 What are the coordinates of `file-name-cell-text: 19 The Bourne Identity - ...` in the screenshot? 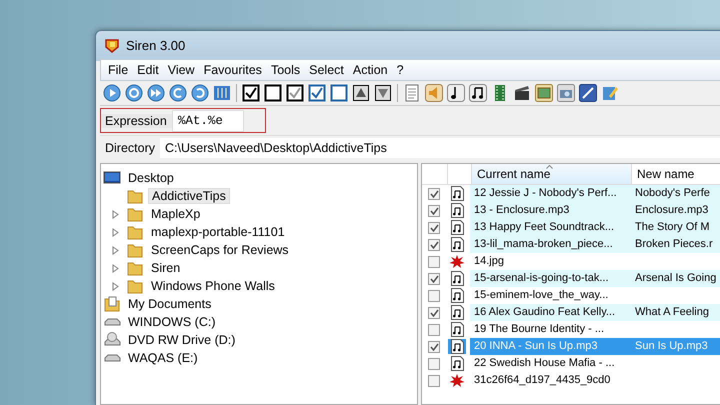 It's located at (539, 329).